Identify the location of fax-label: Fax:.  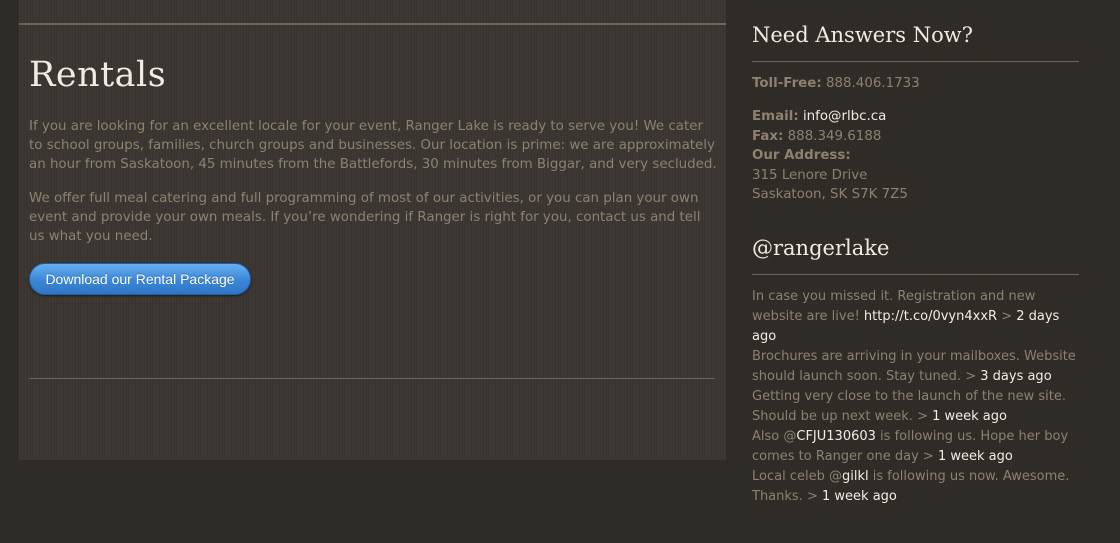
(768, 136).